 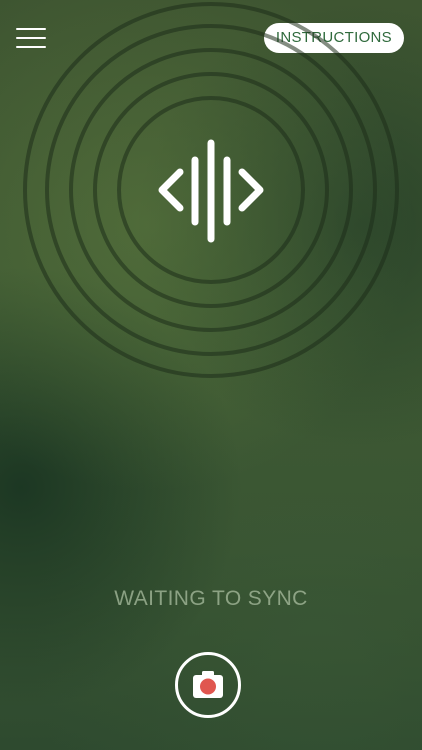 I want to click on camera-icon, so click(x=208, y=684).